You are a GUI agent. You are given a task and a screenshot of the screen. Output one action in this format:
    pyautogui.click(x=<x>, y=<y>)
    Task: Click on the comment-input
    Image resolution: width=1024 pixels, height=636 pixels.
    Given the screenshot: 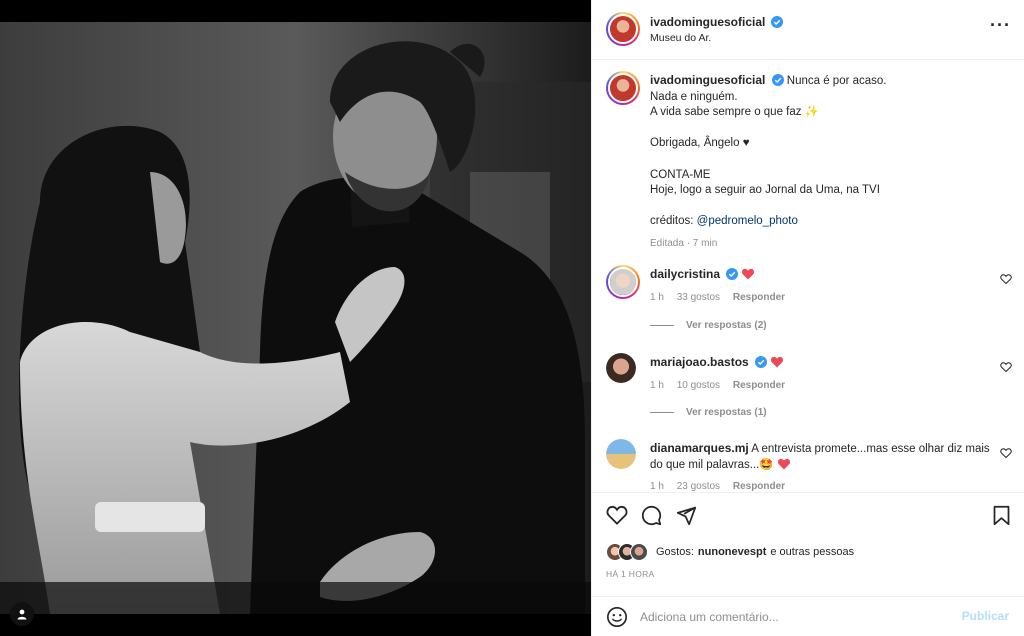 What is the action you would take?
    pyautogui.click(x=790, y=617)
    